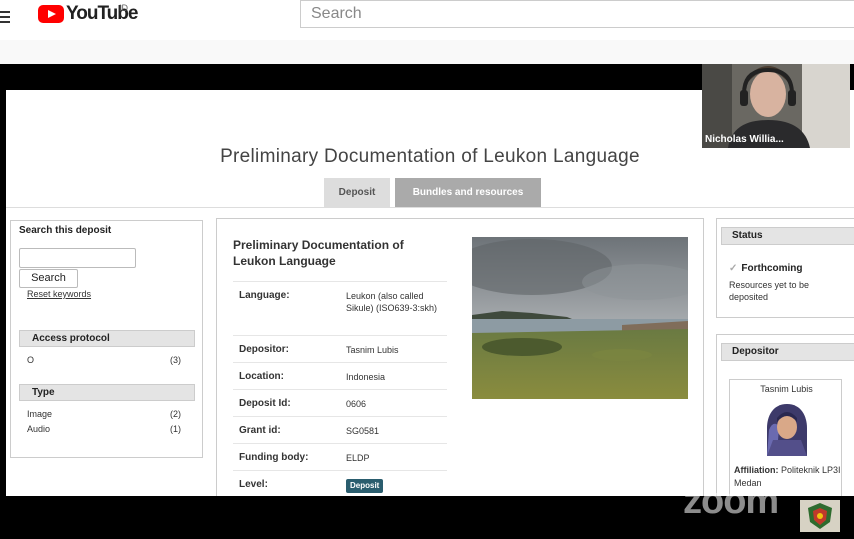  Describe the element at coordinates (264, 295) in the screenshot. I see `meta-key: Language:` at that location.